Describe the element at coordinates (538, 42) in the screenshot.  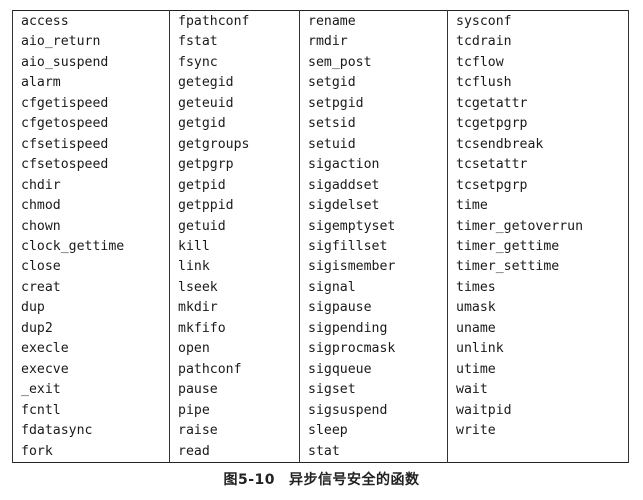
I see `table-cell: tcdrain` at that location.